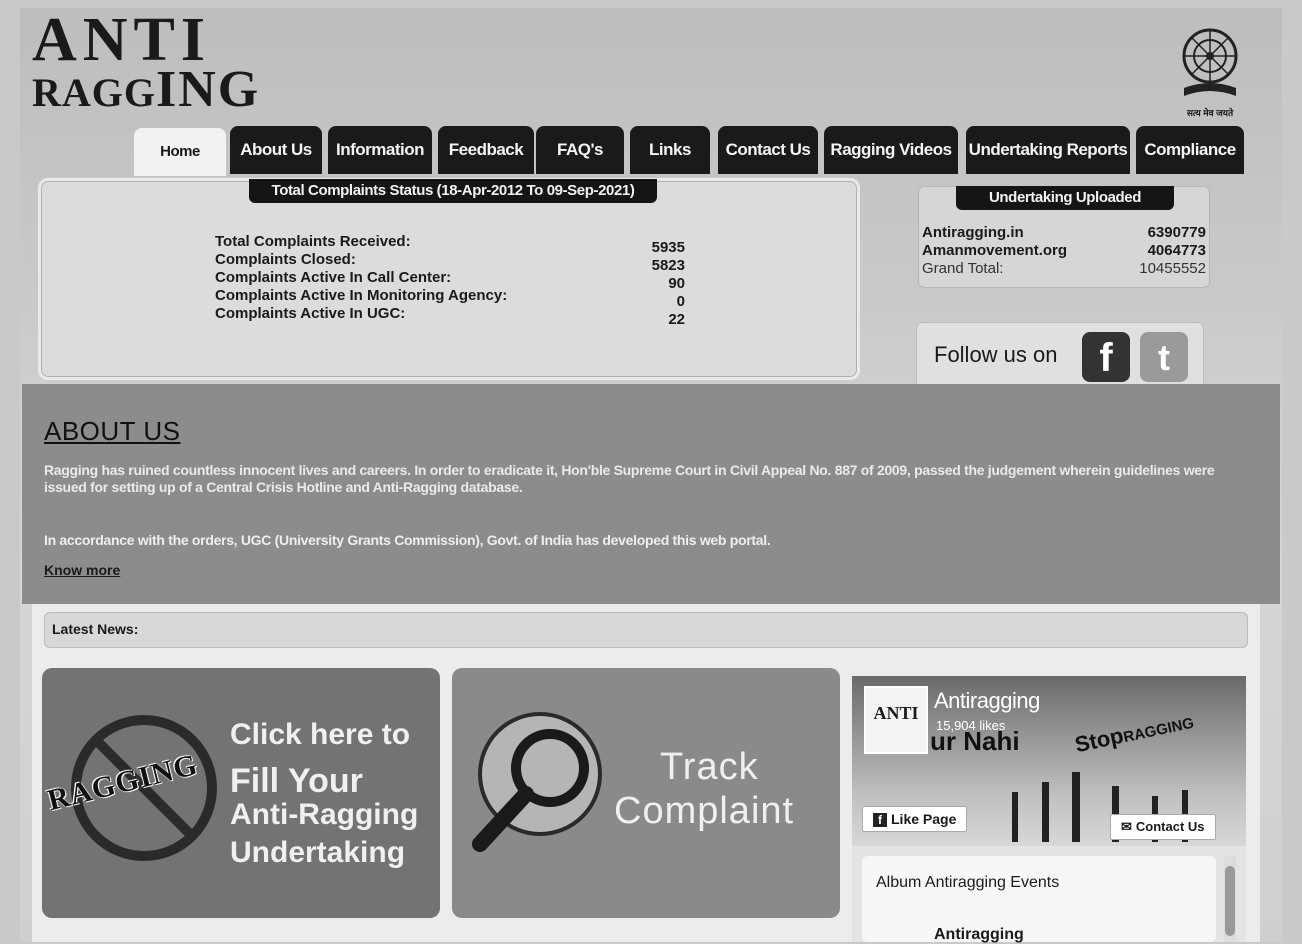  Describe the element at coordinates (276, 150) in the screenshot. I see `tab-about-us: About Us` at that location.